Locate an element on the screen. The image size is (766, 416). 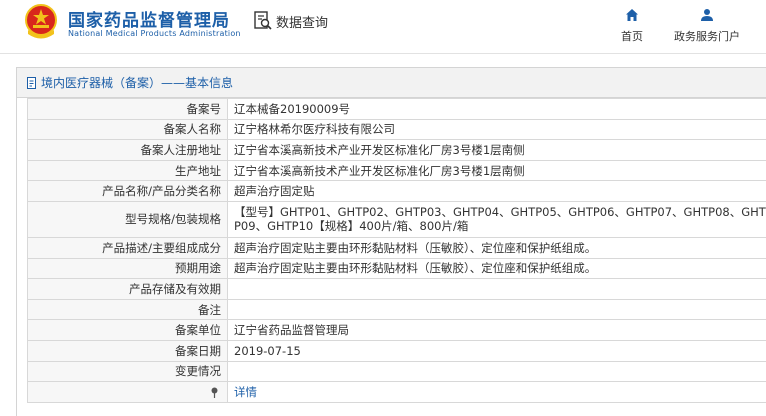
table-row: 备案单位 辽宁省药品监督管理局 is located at coordinates (396, 330).